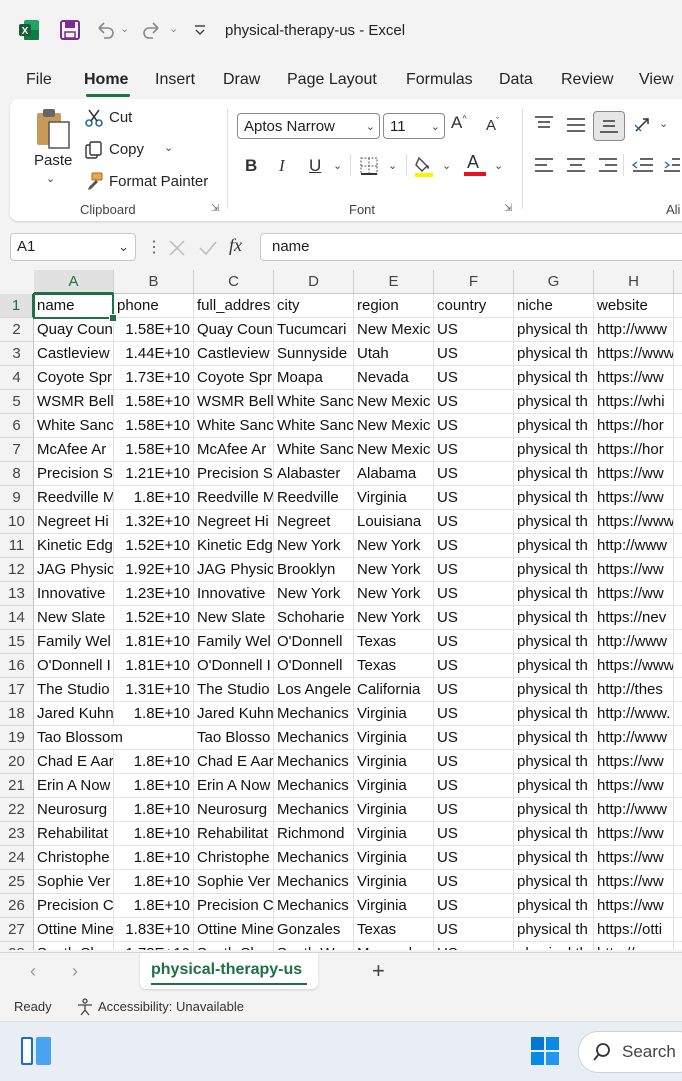 This screenshot has width=682, height=1081. I want to click on cell-b21: 1.8E+10, so click(154, 786).